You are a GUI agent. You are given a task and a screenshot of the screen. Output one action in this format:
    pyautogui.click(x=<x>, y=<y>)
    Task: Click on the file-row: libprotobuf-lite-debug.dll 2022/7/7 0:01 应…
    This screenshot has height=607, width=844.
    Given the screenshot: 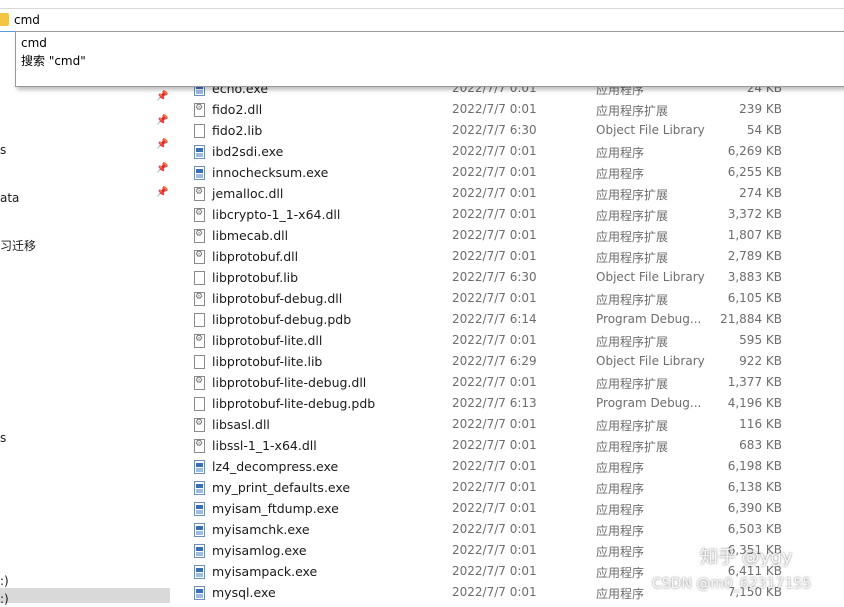 What is the action you would take?
    pyautogui.click(x=512, y=383)
    